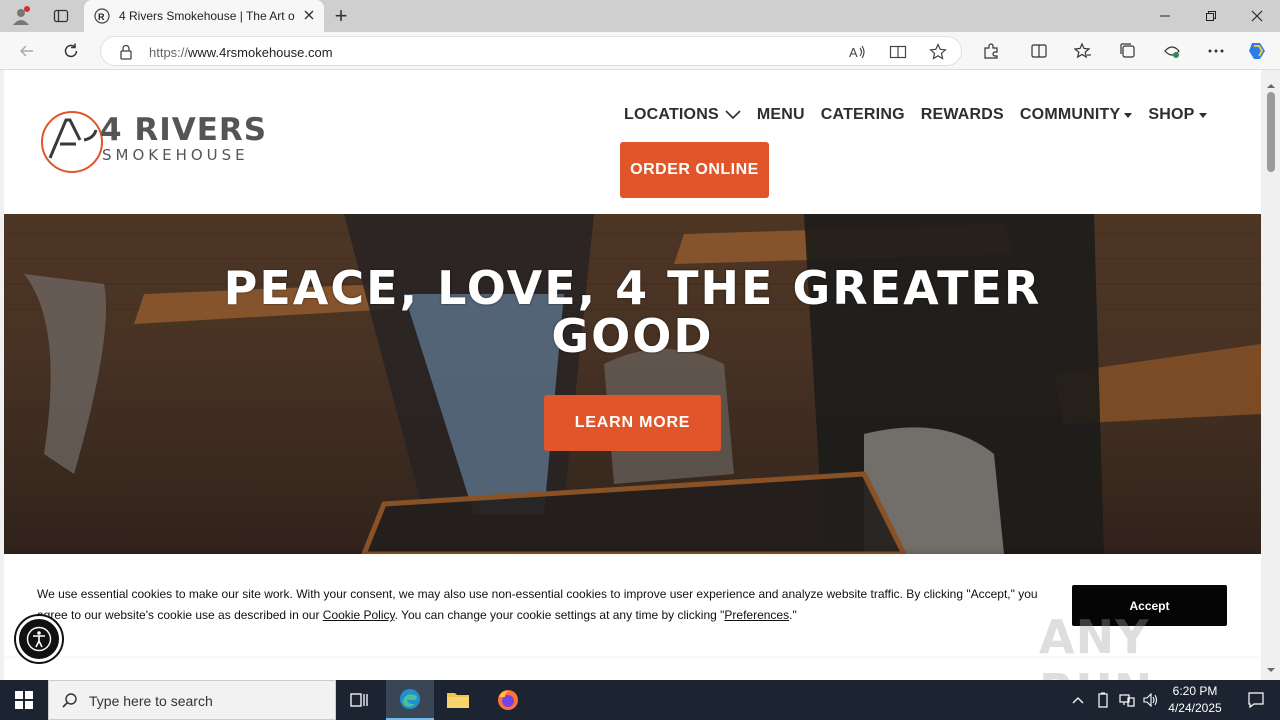 The image size is (1280, 720). What do you see at coordinates (1172, 51) in the screenshot?
I see `performance-icon` at bounding box center [1172, 51].